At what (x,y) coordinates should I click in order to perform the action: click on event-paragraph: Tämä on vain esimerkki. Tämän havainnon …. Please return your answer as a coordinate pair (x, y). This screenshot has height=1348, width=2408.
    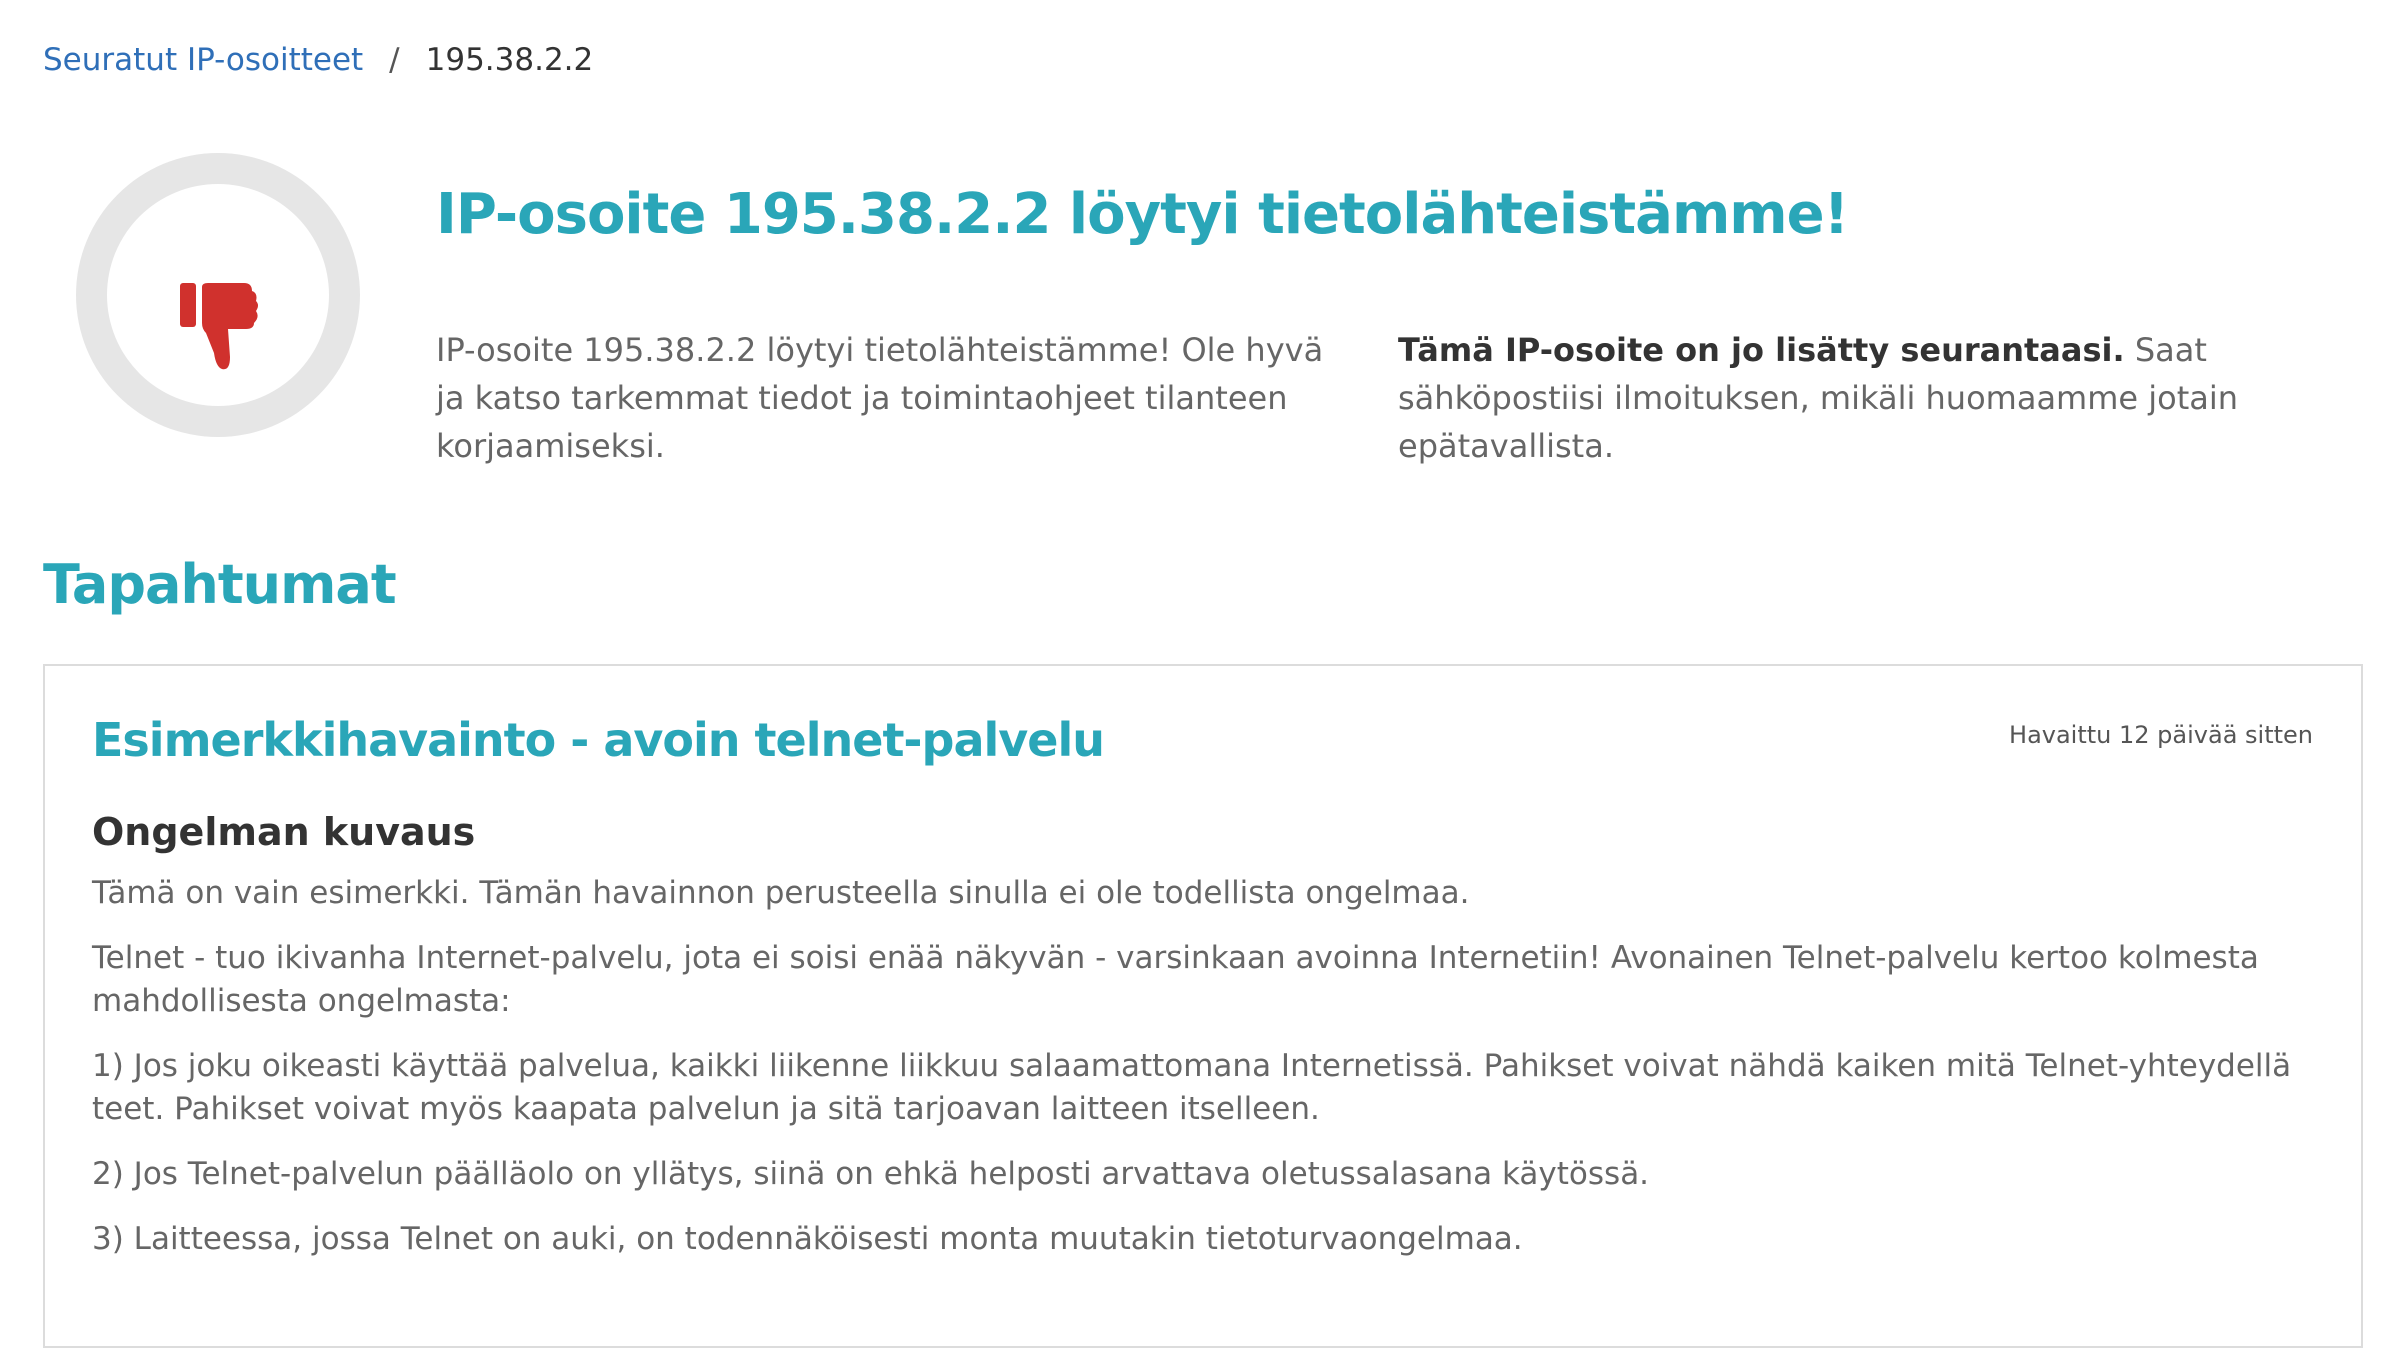
    Looking at the image, I should click on (781, 893).